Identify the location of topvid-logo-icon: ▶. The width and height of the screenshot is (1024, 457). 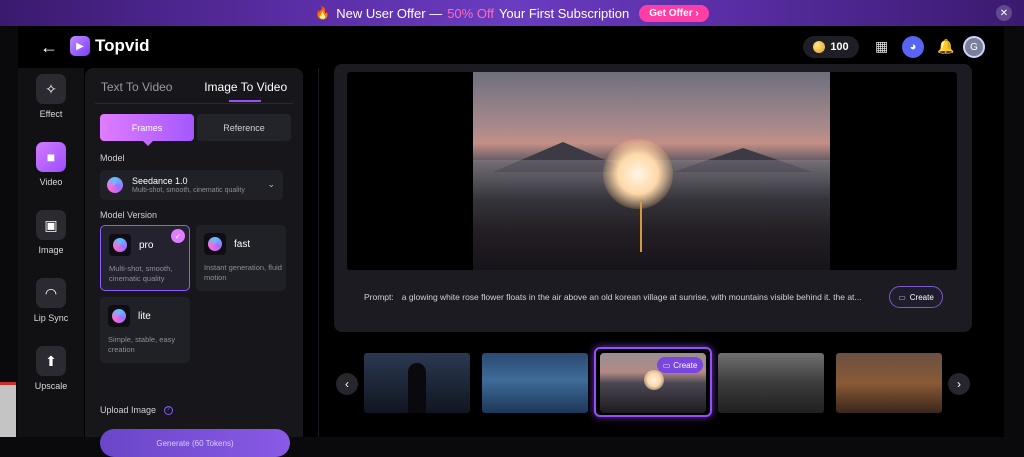
(80, 46).